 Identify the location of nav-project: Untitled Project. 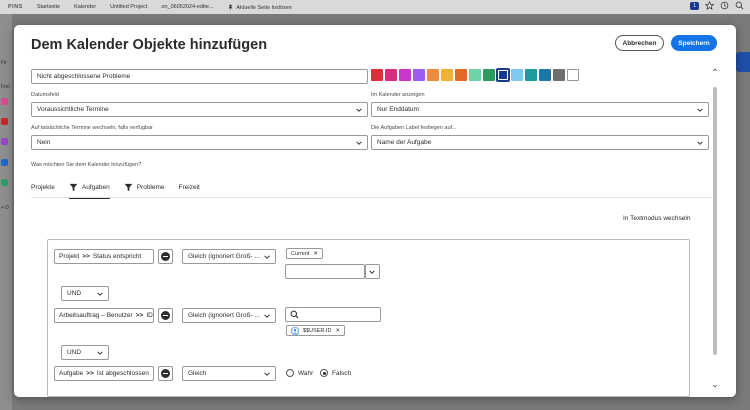
(128, 7).